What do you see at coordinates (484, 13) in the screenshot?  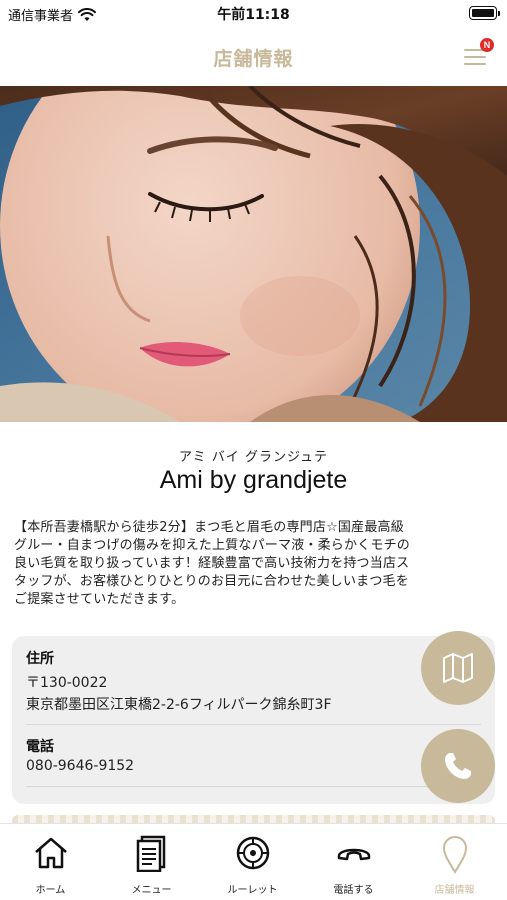 I see `battery-icon` at bounding box center [484, 13].